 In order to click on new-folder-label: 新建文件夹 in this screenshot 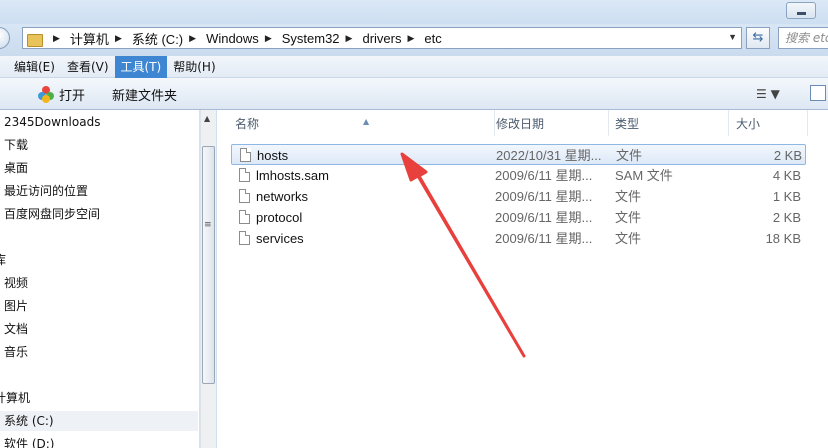, I will do `click(145, 96)`.